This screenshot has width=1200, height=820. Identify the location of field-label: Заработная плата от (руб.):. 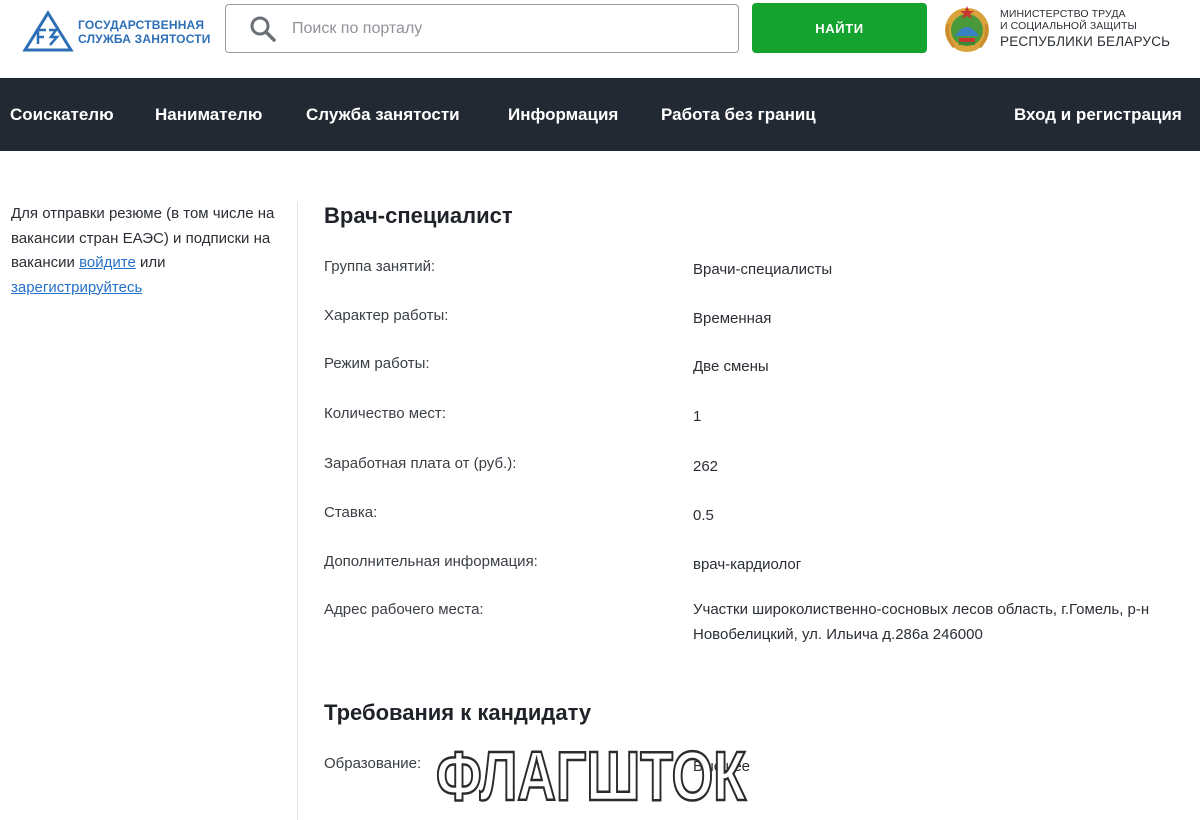
(420, 463).